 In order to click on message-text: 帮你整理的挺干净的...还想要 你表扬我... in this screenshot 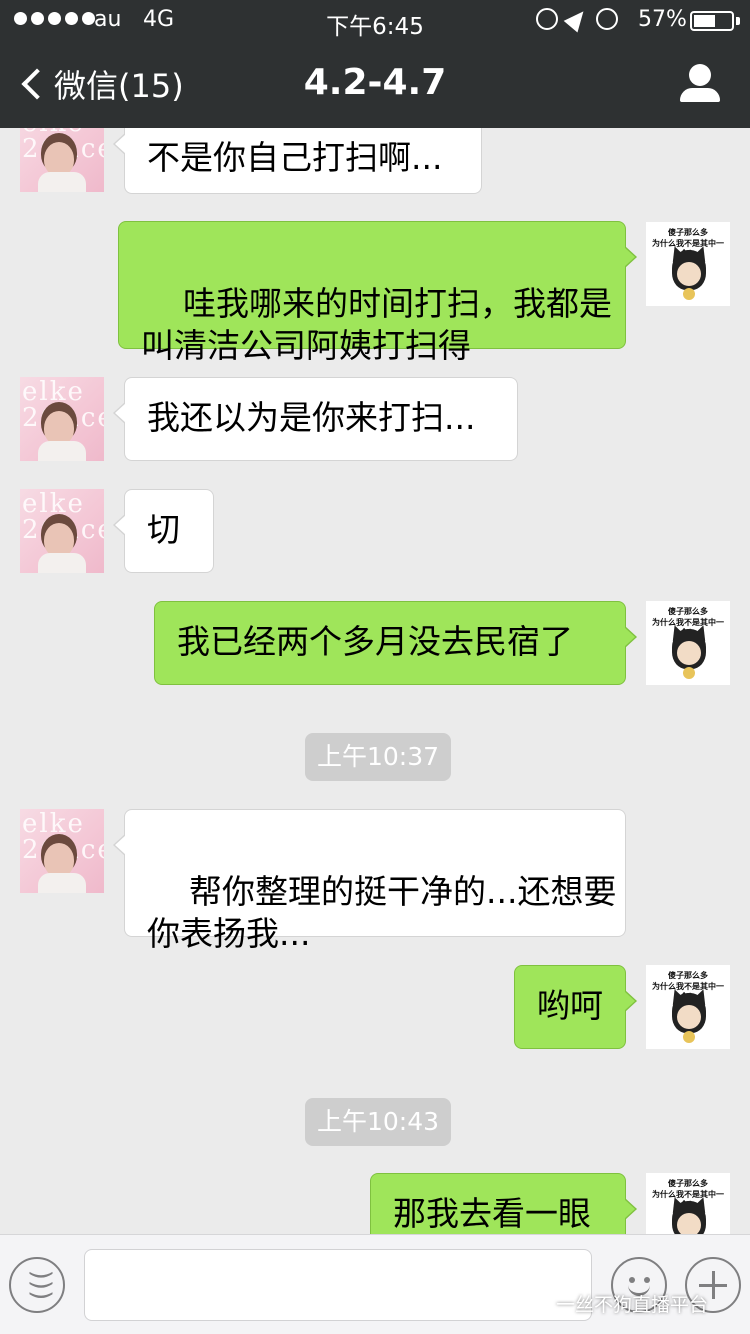, I will do `click(382, 912)`.